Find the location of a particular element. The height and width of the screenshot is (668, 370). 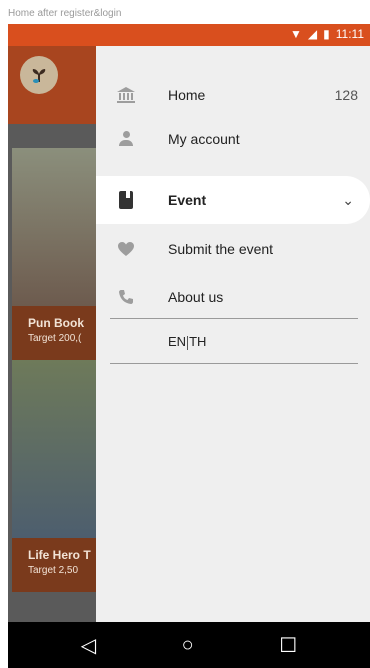

event-card-title: Pun Book is located at coordinates (56, 323).